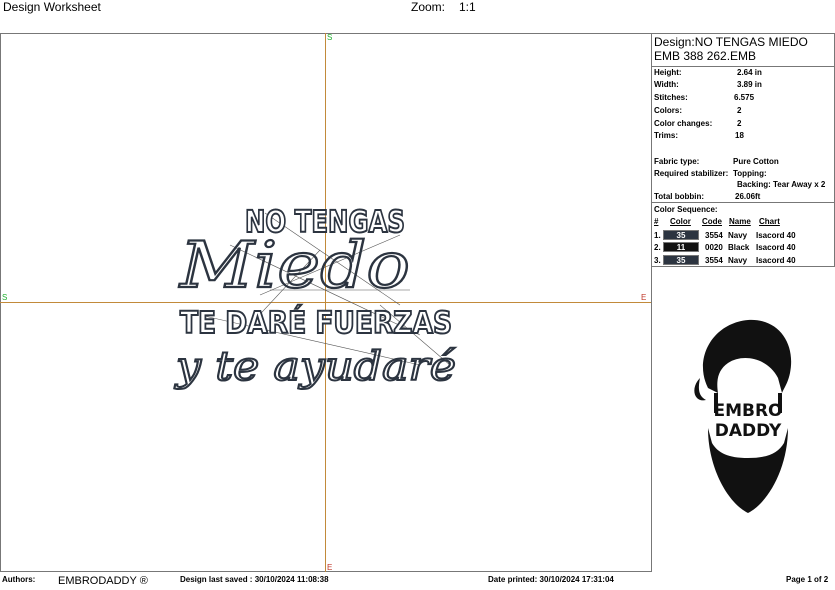 This screenshot has width=835, height=590. I want to click on fabric-value: Pure Cotton, so click(756, 161).